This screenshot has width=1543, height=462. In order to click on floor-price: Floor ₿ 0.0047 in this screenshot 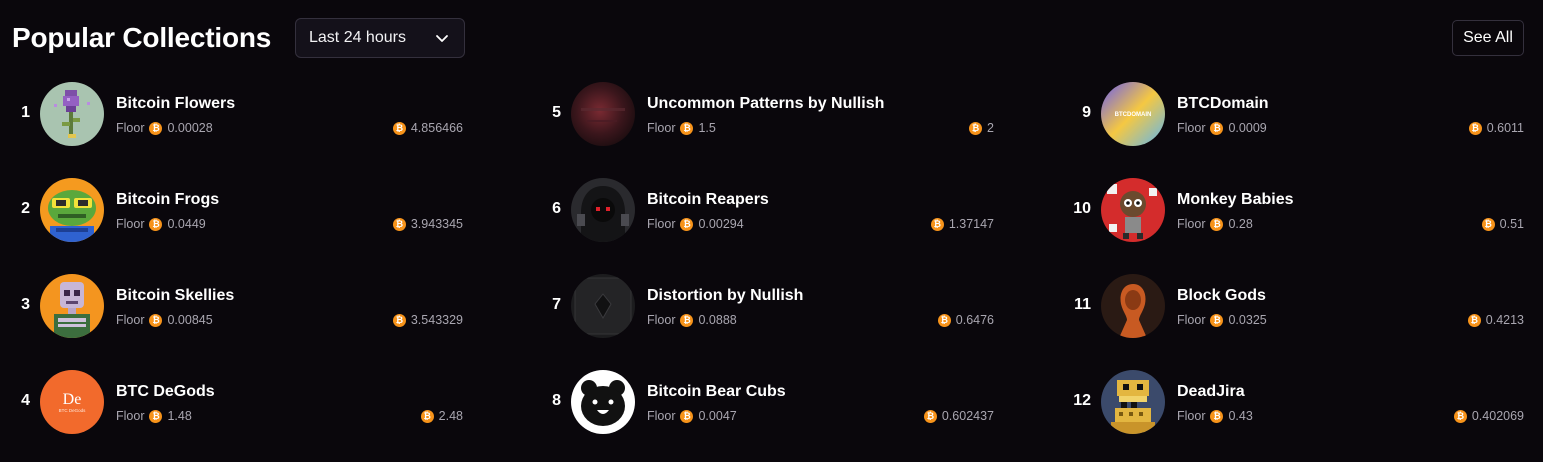, I will do `click(692, 416)`.